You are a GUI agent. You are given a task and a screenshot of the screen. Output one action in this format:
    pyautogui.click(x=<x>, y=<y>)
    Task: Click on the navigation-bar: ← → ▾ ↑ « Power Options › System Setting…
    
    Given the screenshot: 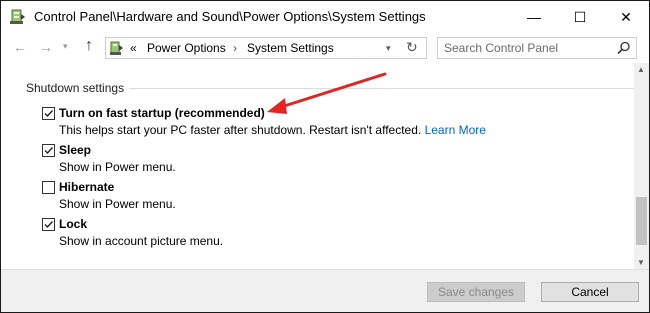 What is the action you would take?
    pyautogui.click(x=325, y=48)
    